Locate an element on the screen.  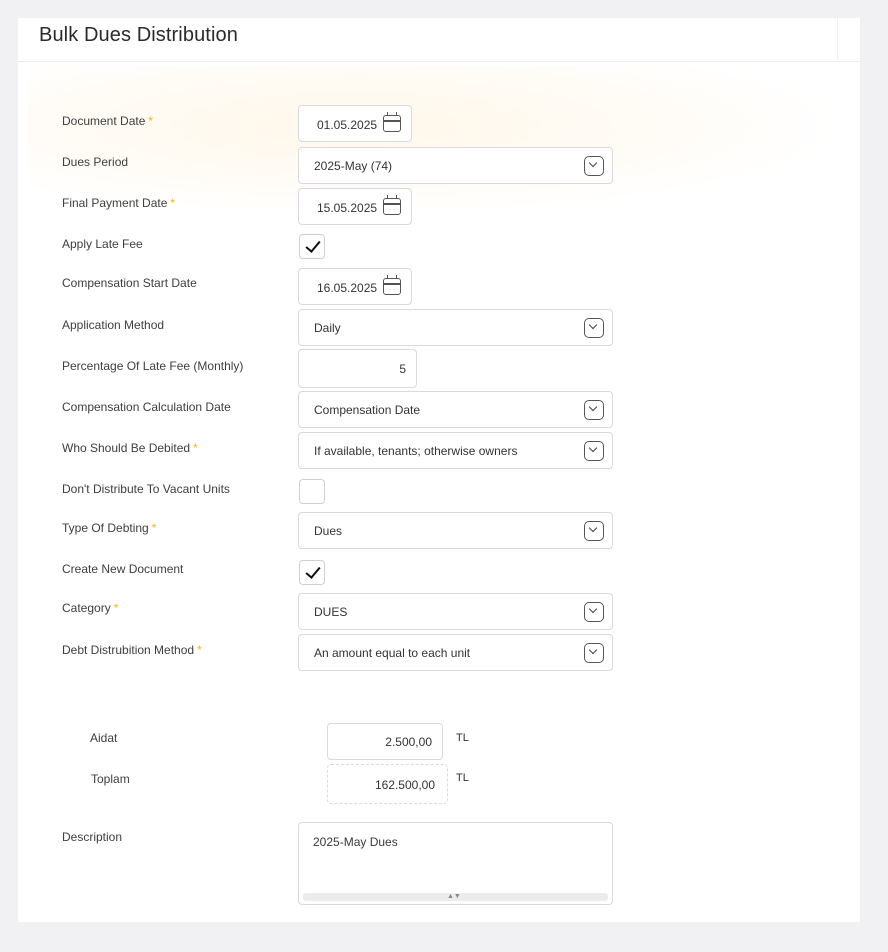
application-method-label: Application Method is located at coordinates (113, 325).